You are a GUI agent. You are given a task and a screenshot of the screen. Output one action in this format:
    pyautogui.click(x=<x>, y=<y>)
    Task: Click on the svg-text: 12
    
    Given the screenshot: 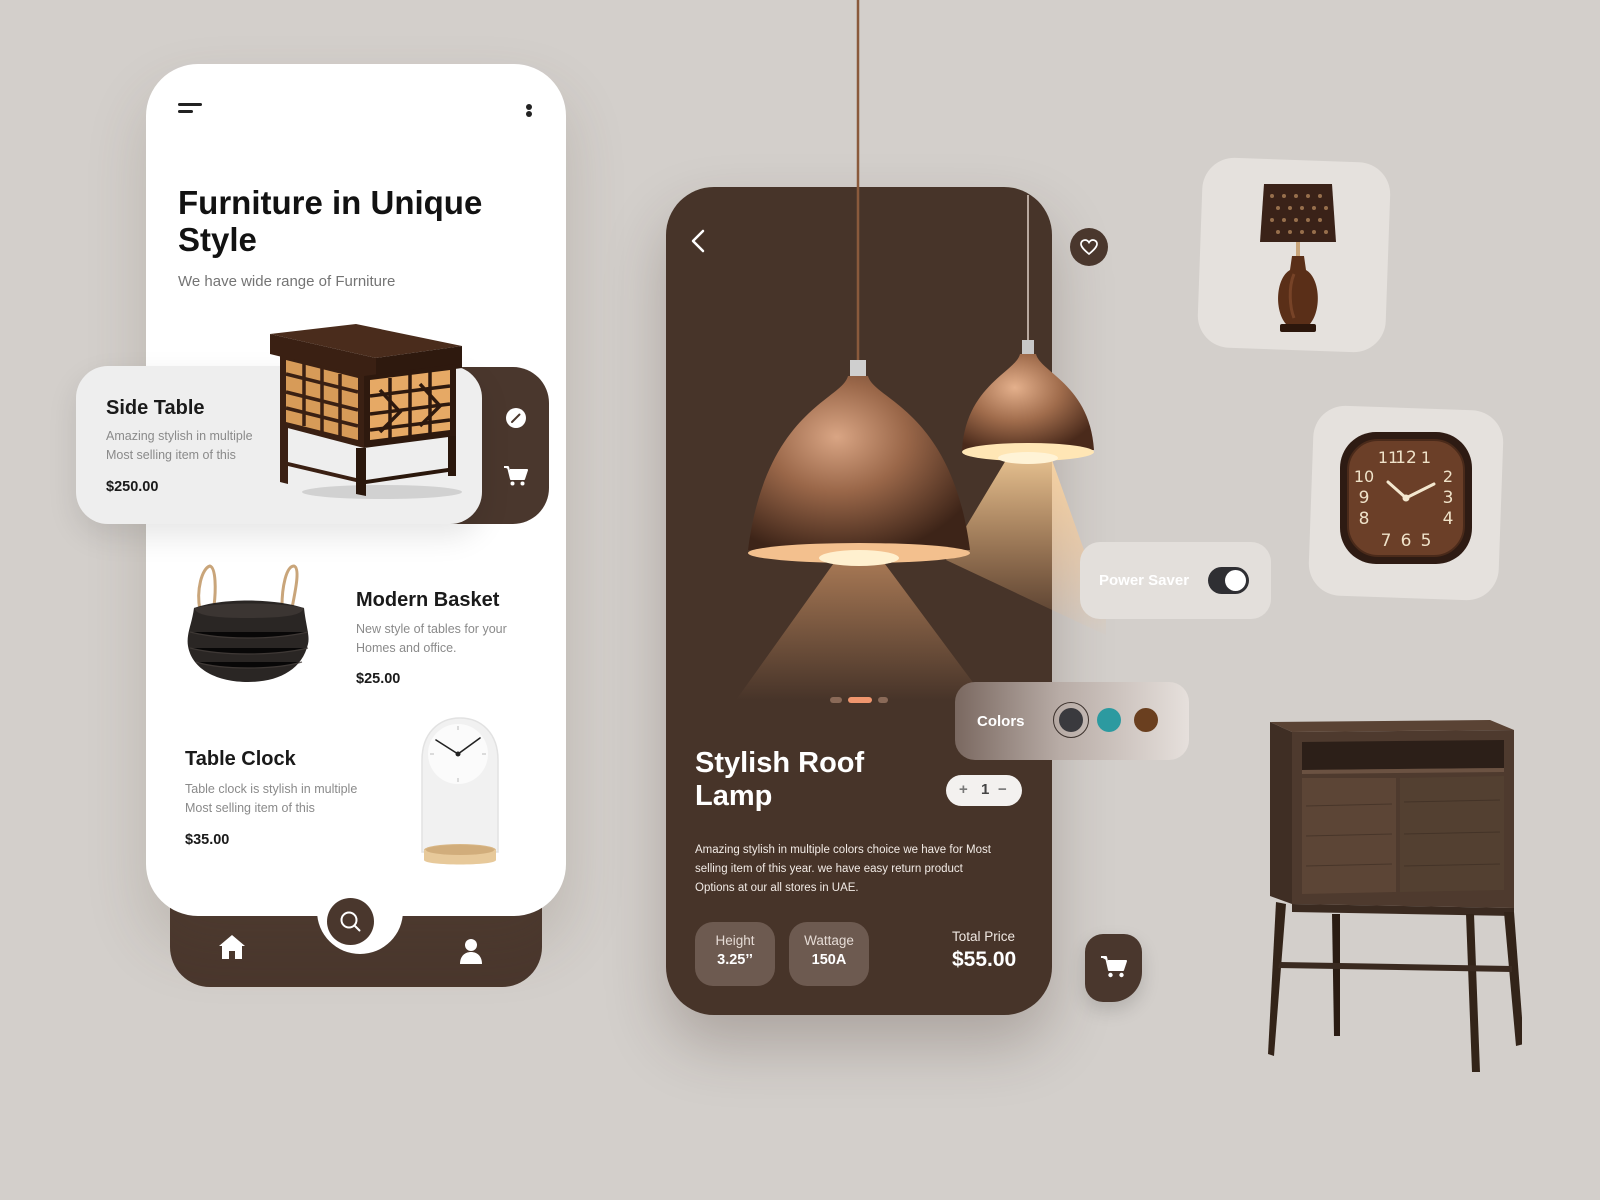 What is the action you would take?
    pyautogui.click(x=1406, y=458)
    